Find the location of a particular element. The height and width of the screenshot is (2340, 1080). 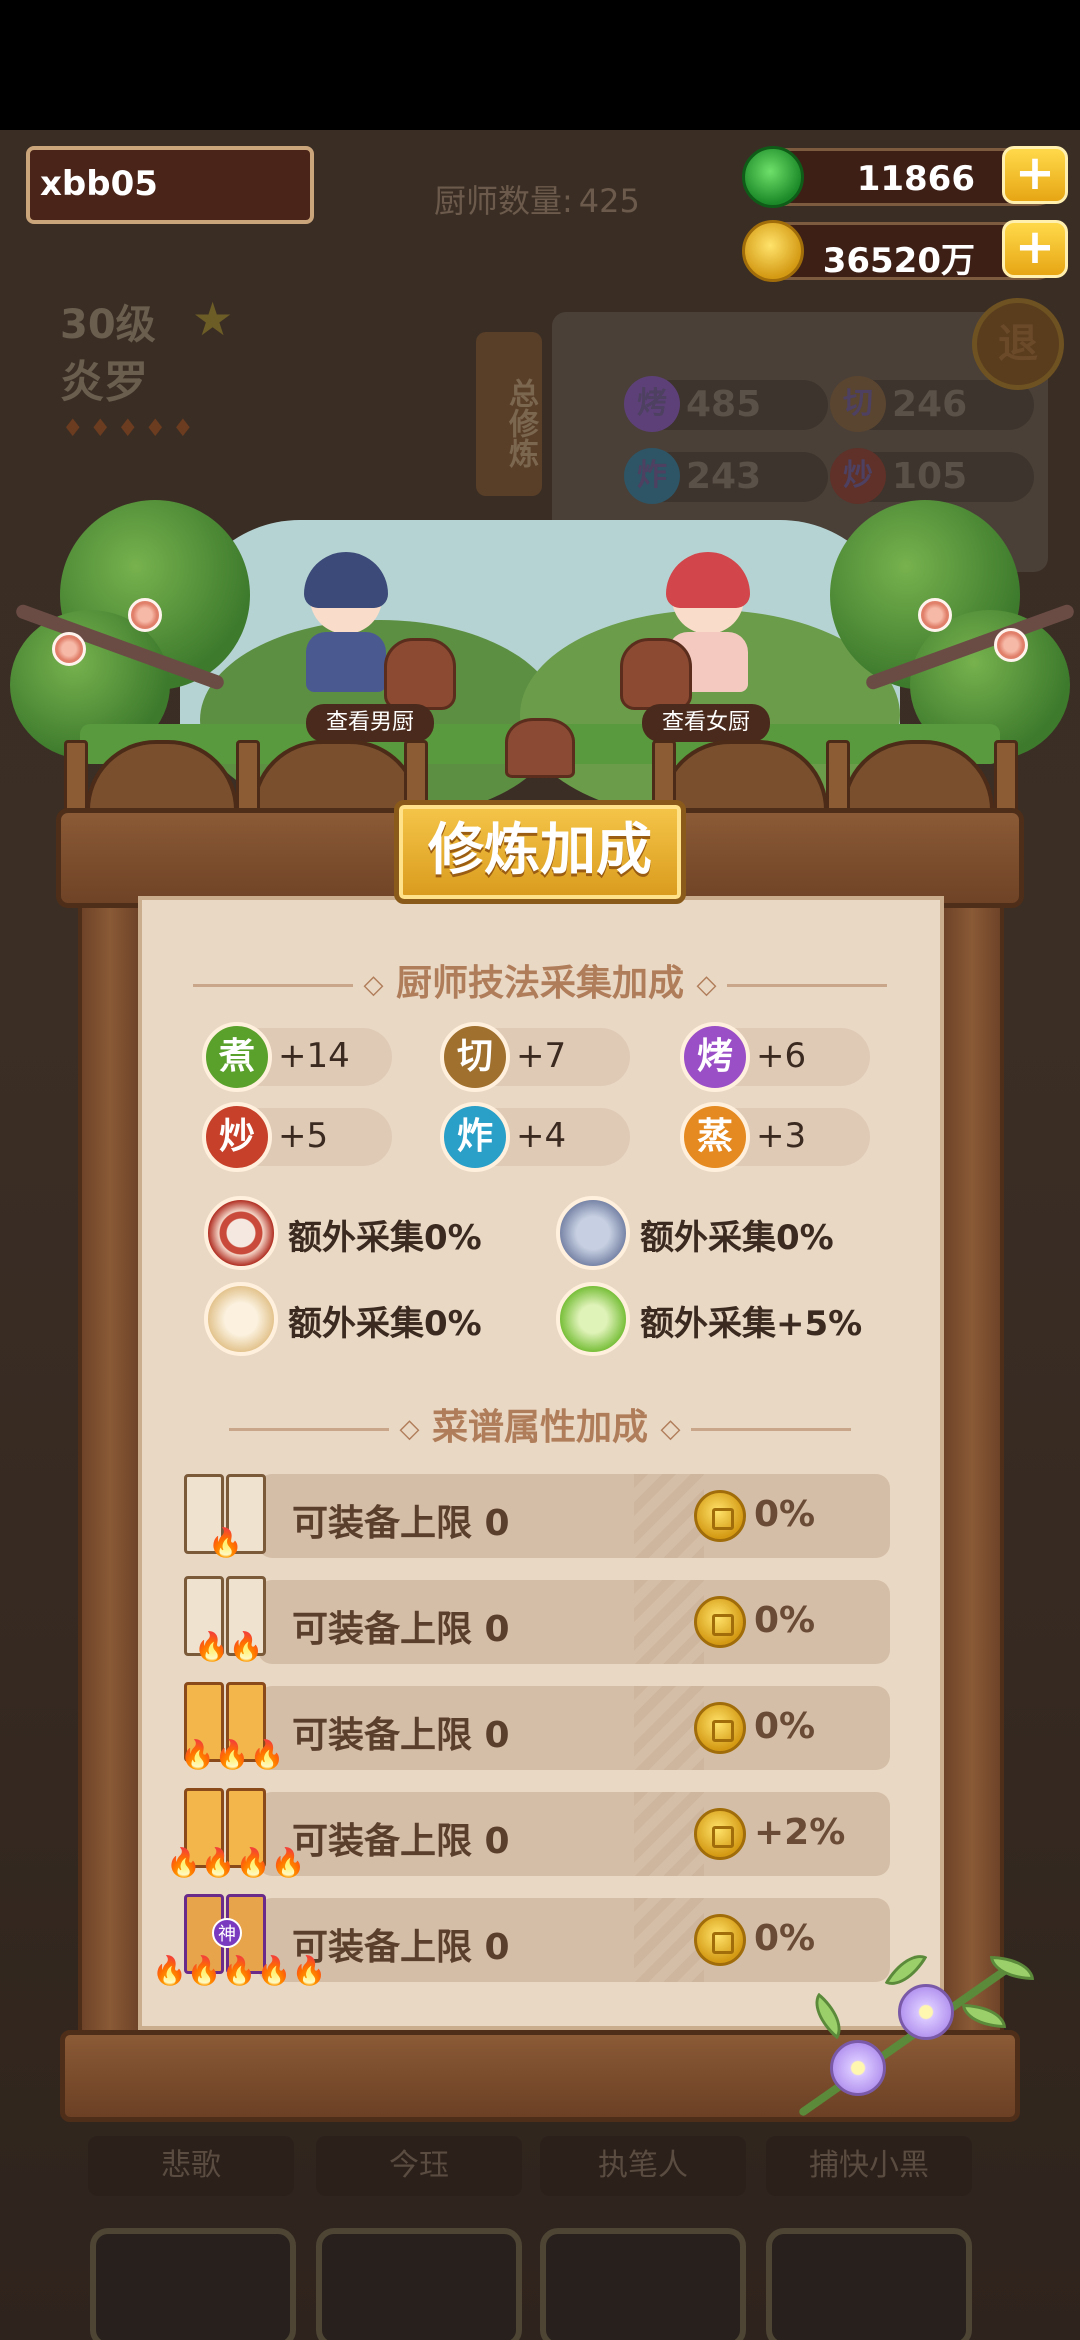

bell-icon is located at coordinates (540, 748).